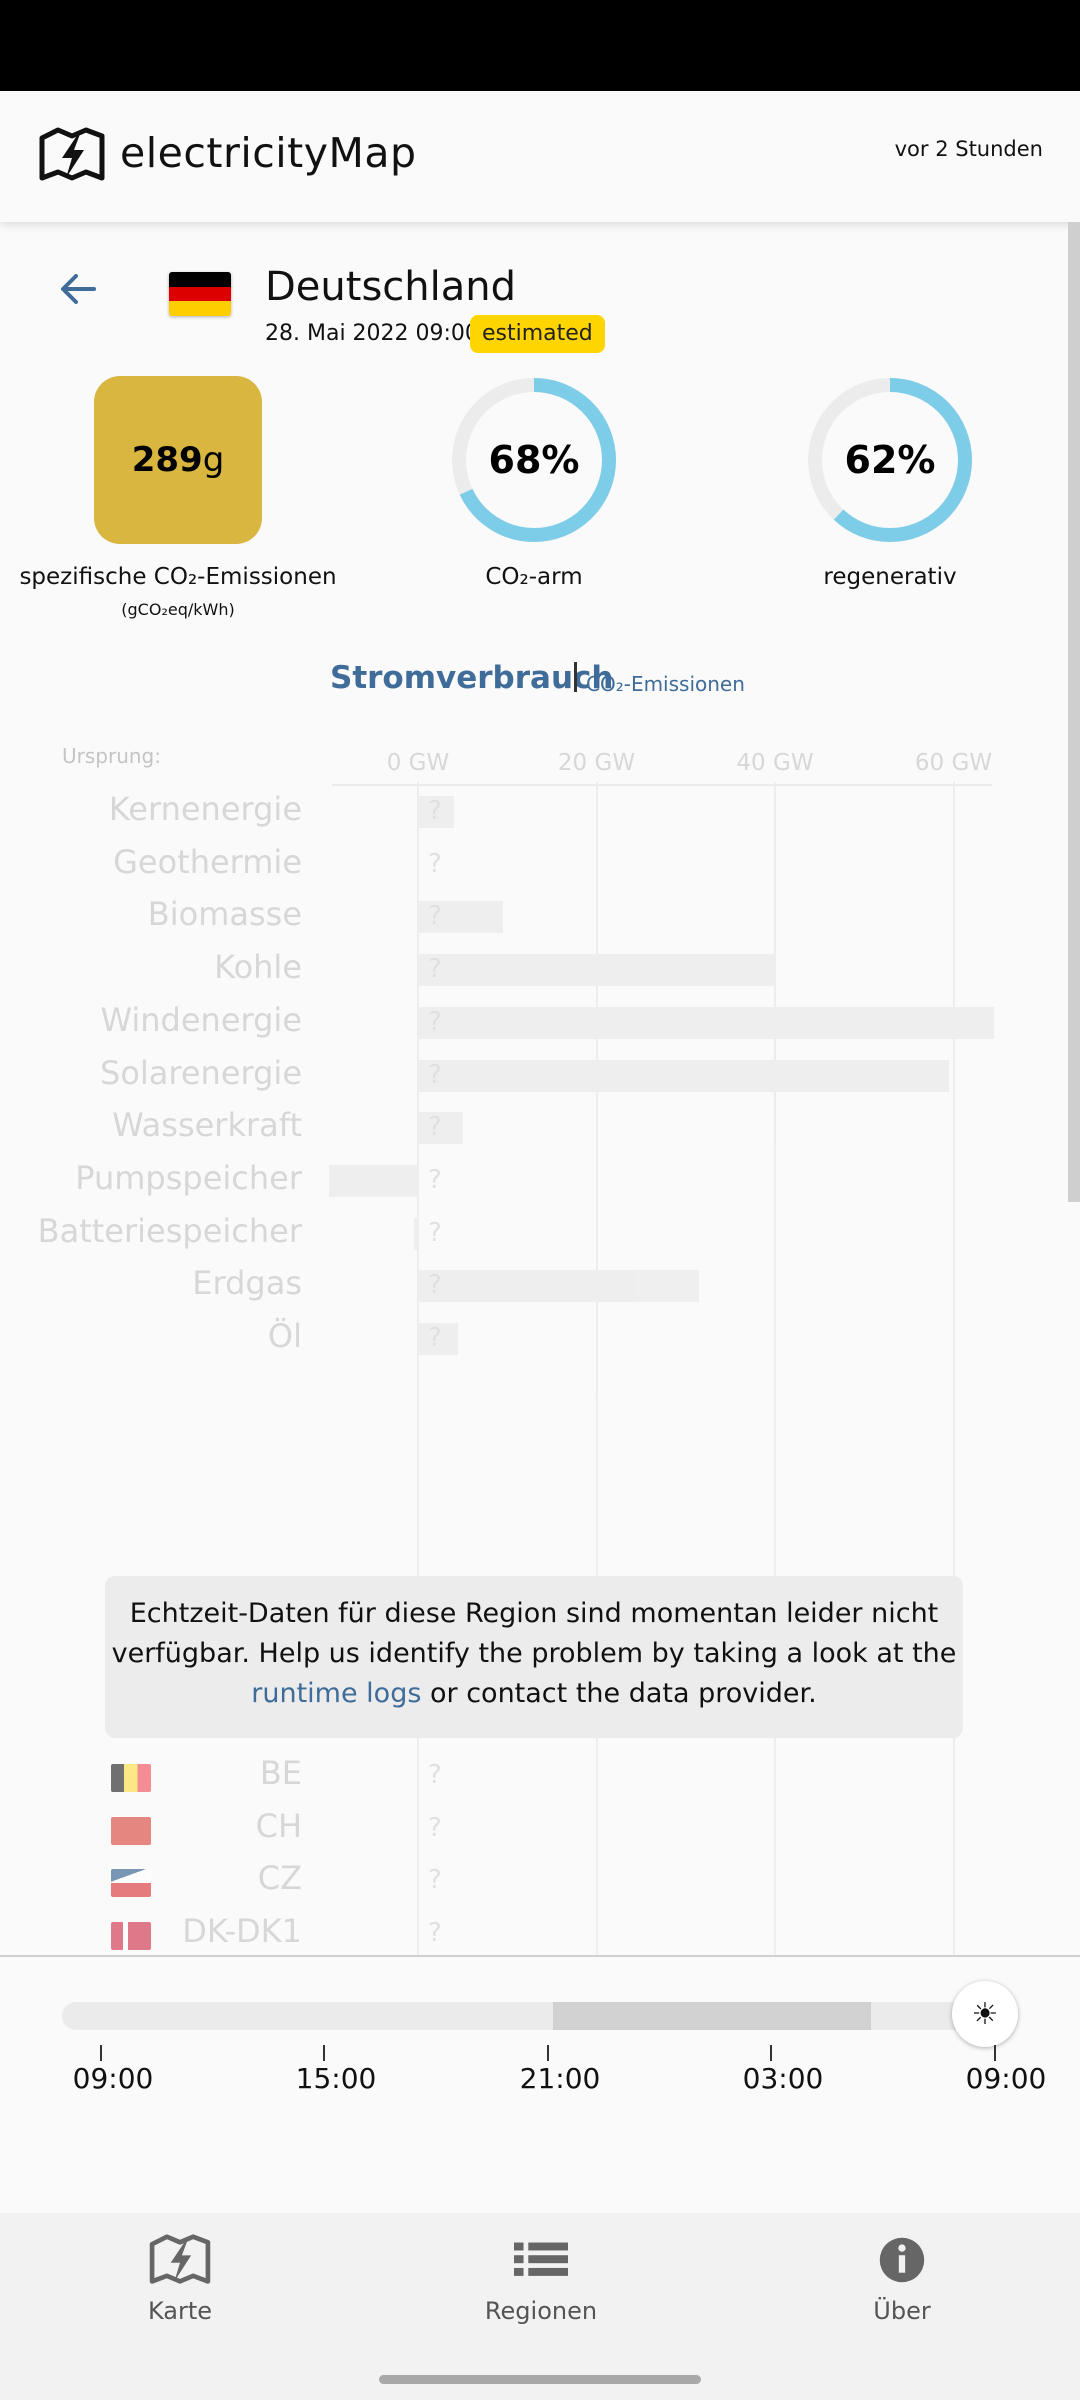 This screenshot has height=2400, width=1080. I want to click on category-label: Erdgas, so click(247, 1283).